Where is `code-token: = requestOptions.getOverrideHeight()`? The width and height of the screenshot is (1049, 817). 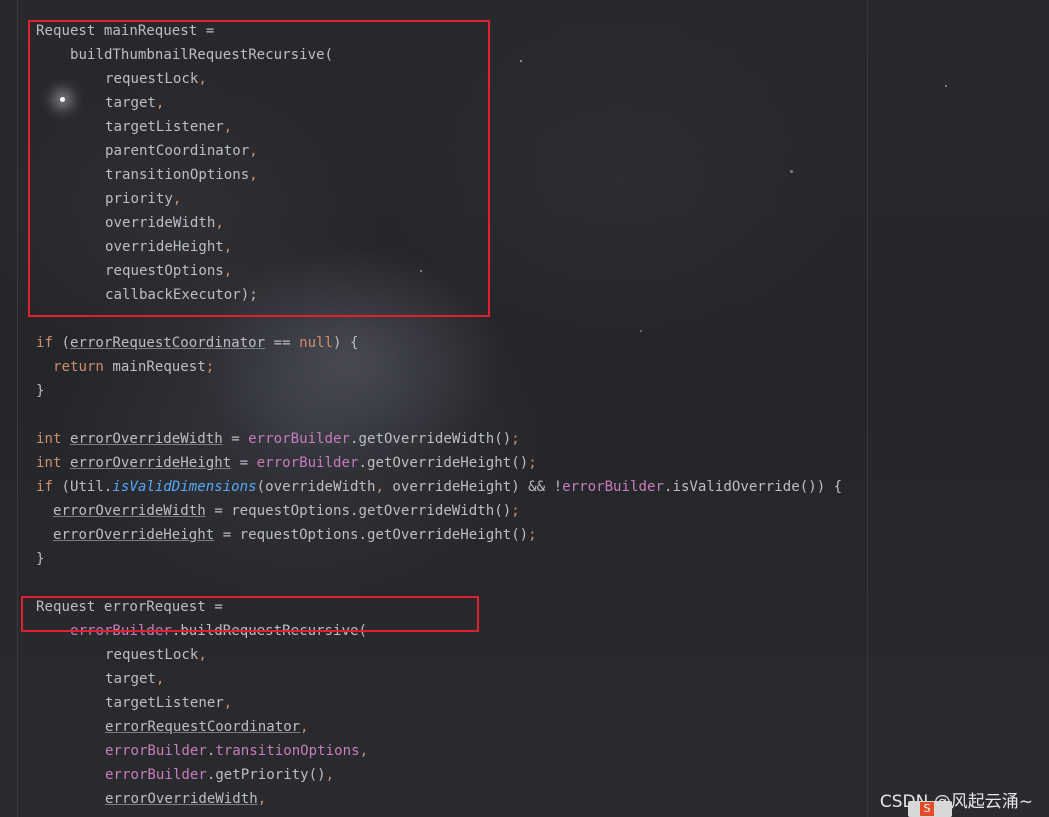 code-token: = requestOptions.getOverrideHeight() is located at coordinates (371, 535).